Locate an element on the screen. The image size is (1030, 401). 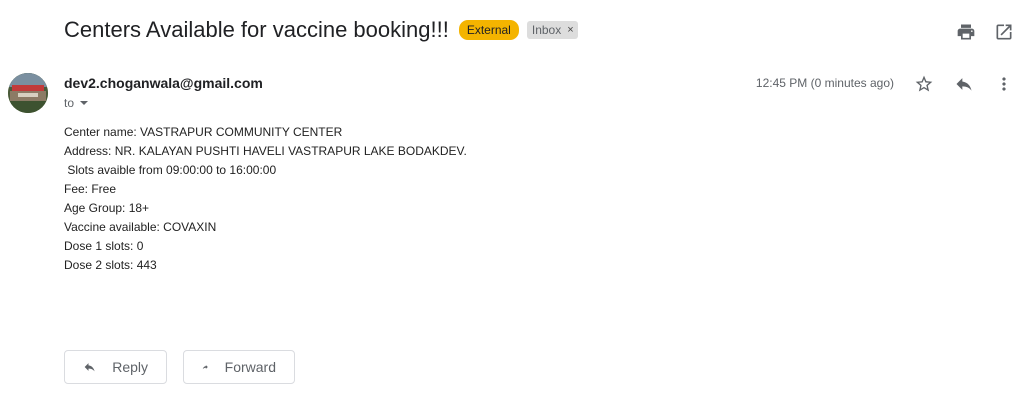
inbox-label-text: Inbox is located at coordinates (546, 30).